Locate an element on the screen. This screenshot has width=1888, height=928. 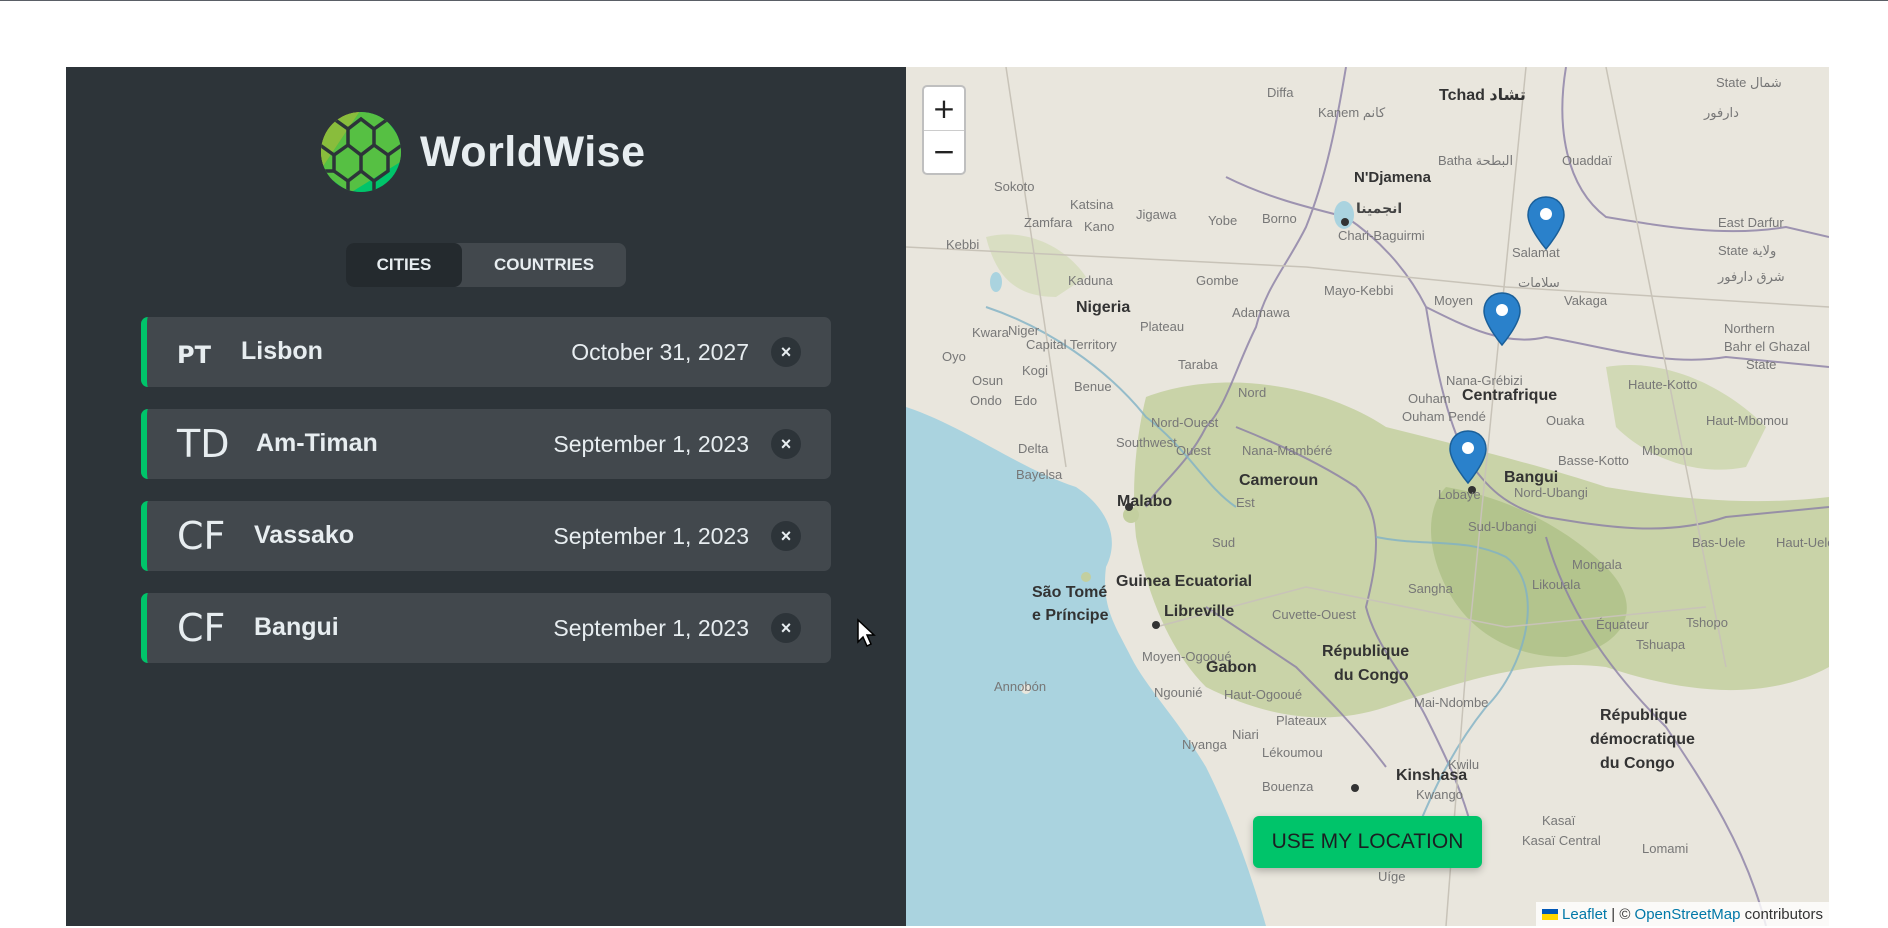
city-date: October 31, 2027 is located at coordinates (660, 352).